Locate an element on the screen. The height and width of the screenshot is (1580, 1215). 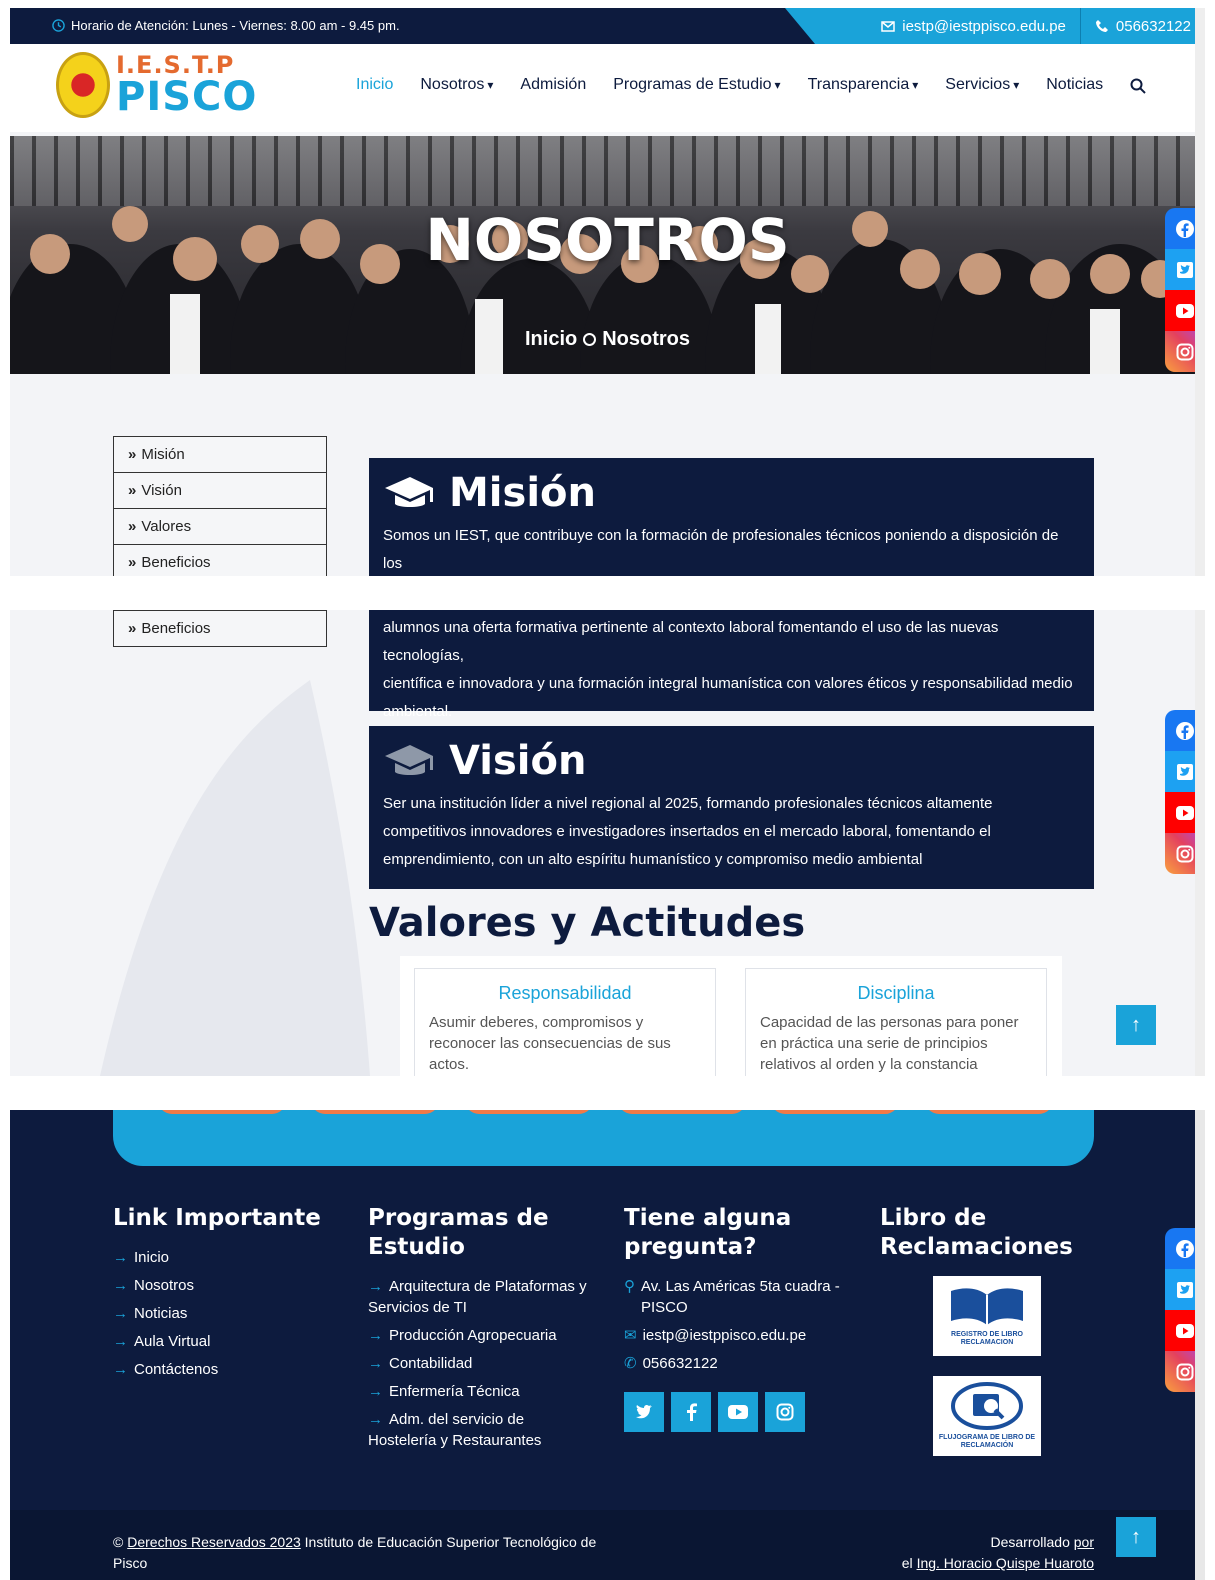
footer-link-label: Nosotros is located at coordinates (164, 1285).